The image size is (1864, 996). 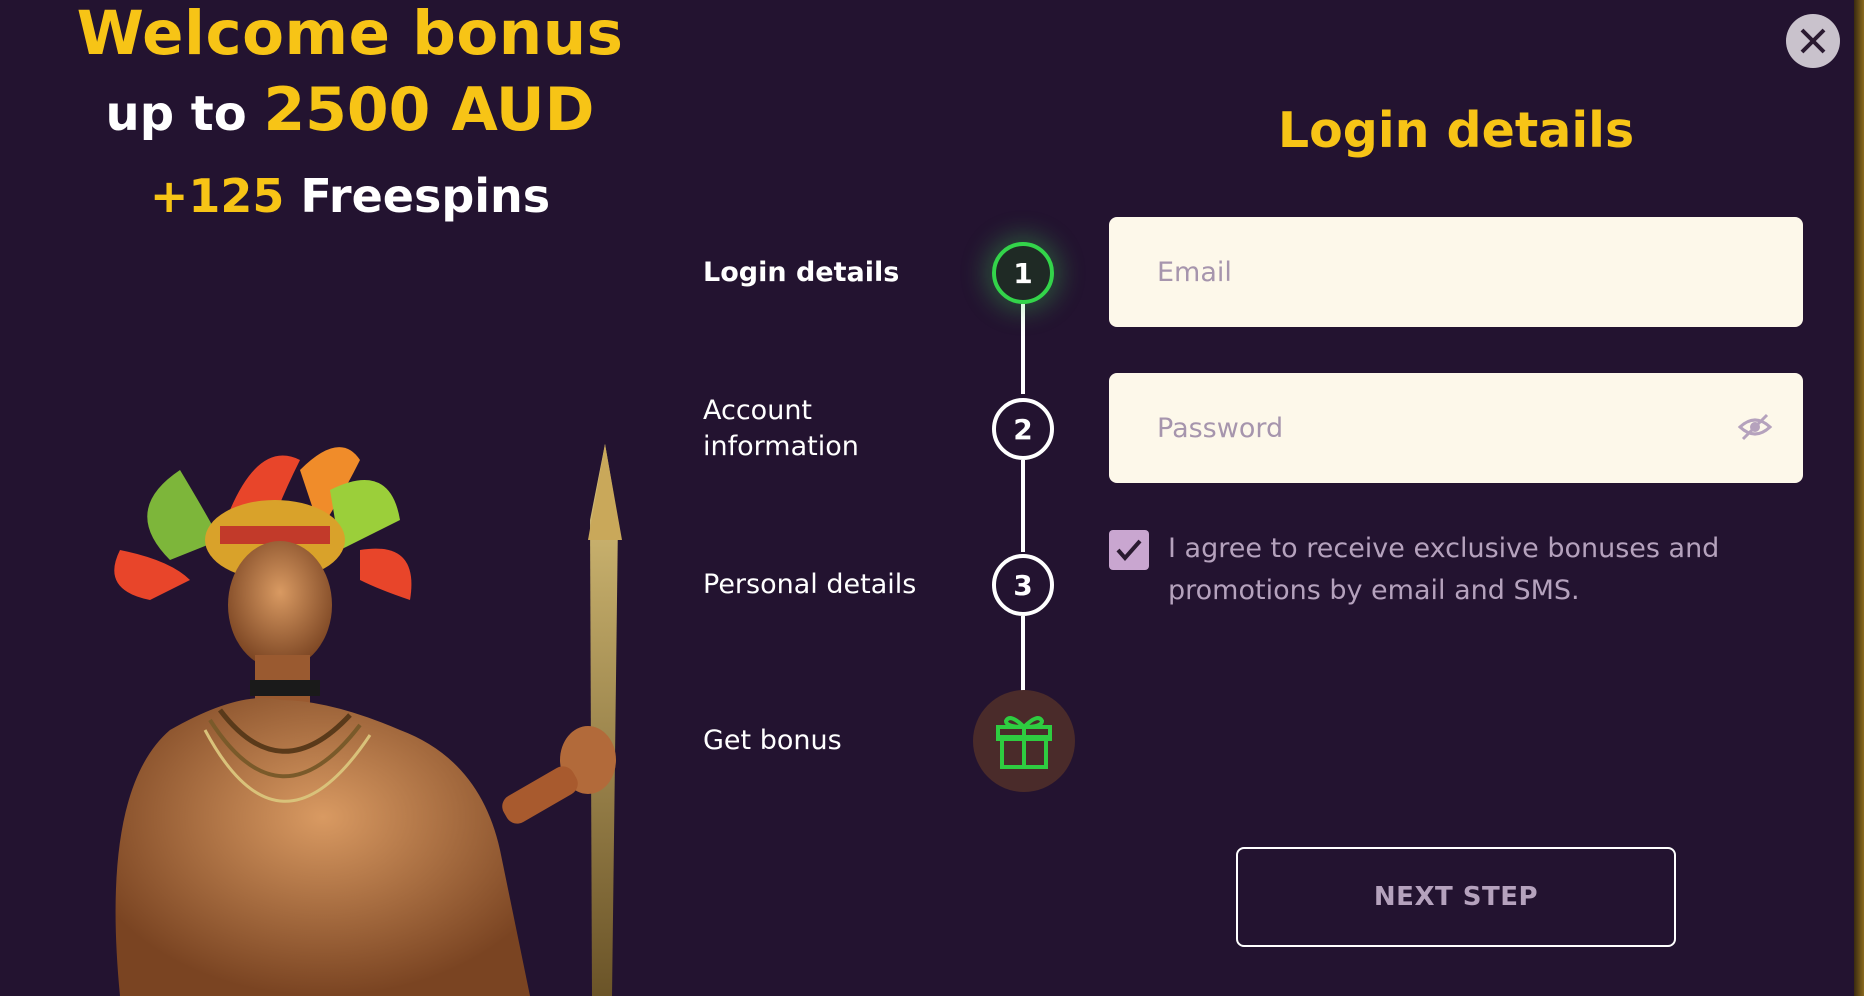 I want to click on promo-amount-line: up to 2500 AUD, so click(x=350, y=112).